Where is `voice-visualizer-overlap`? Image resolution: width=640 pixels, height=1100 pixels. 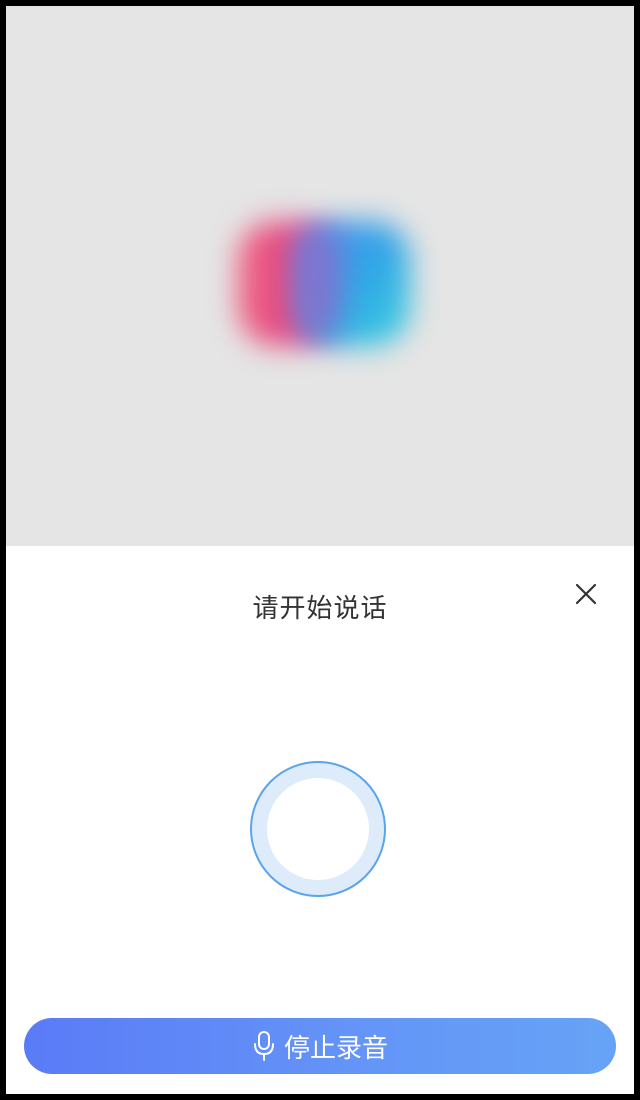
voice-visualizer-overlap is located at coordinates (318, 283).